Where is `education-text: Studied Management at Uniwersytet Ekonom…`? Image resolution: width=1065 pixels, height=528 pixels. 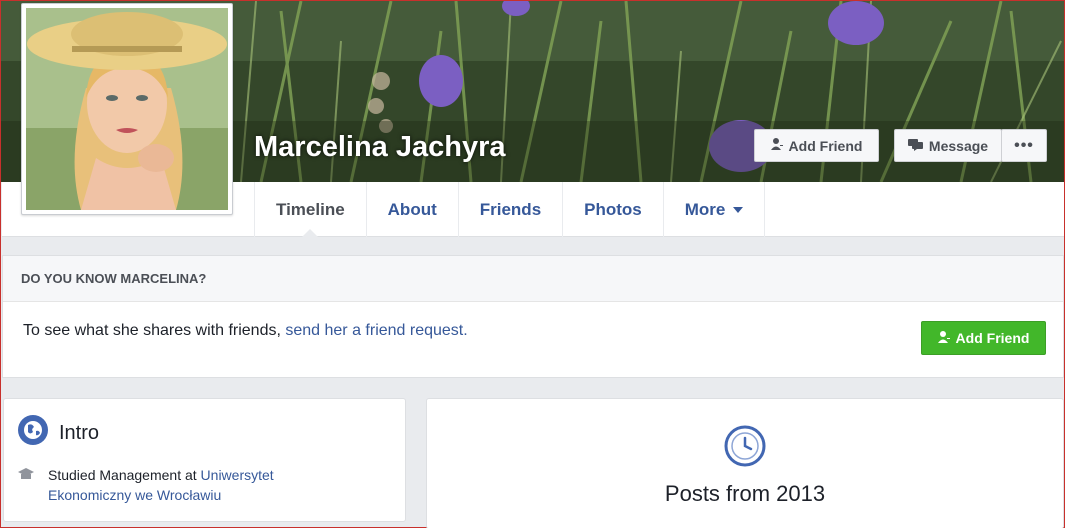 education-text: Studied Management at Uniwersytet Ekonom… is located at coordinates (161, 485).